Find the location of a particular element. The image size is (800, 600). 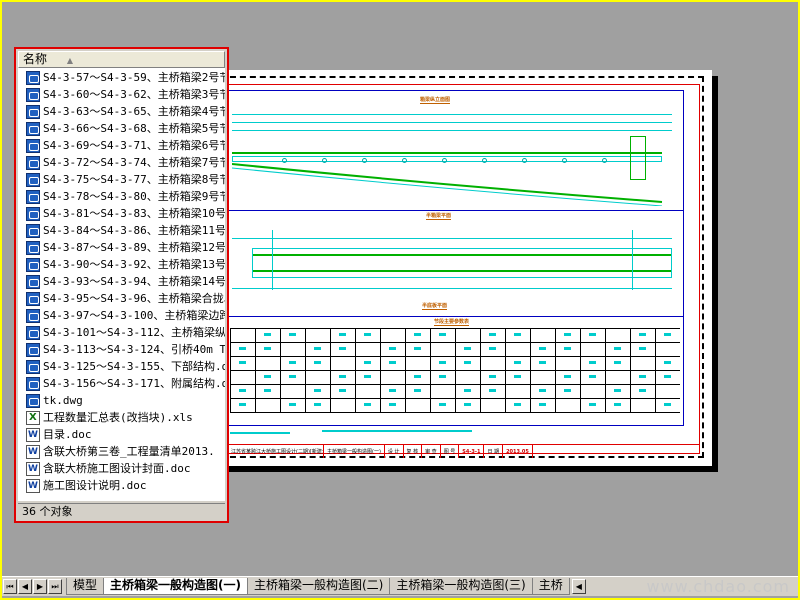

pier-segment is located at coordinates (638, 158).